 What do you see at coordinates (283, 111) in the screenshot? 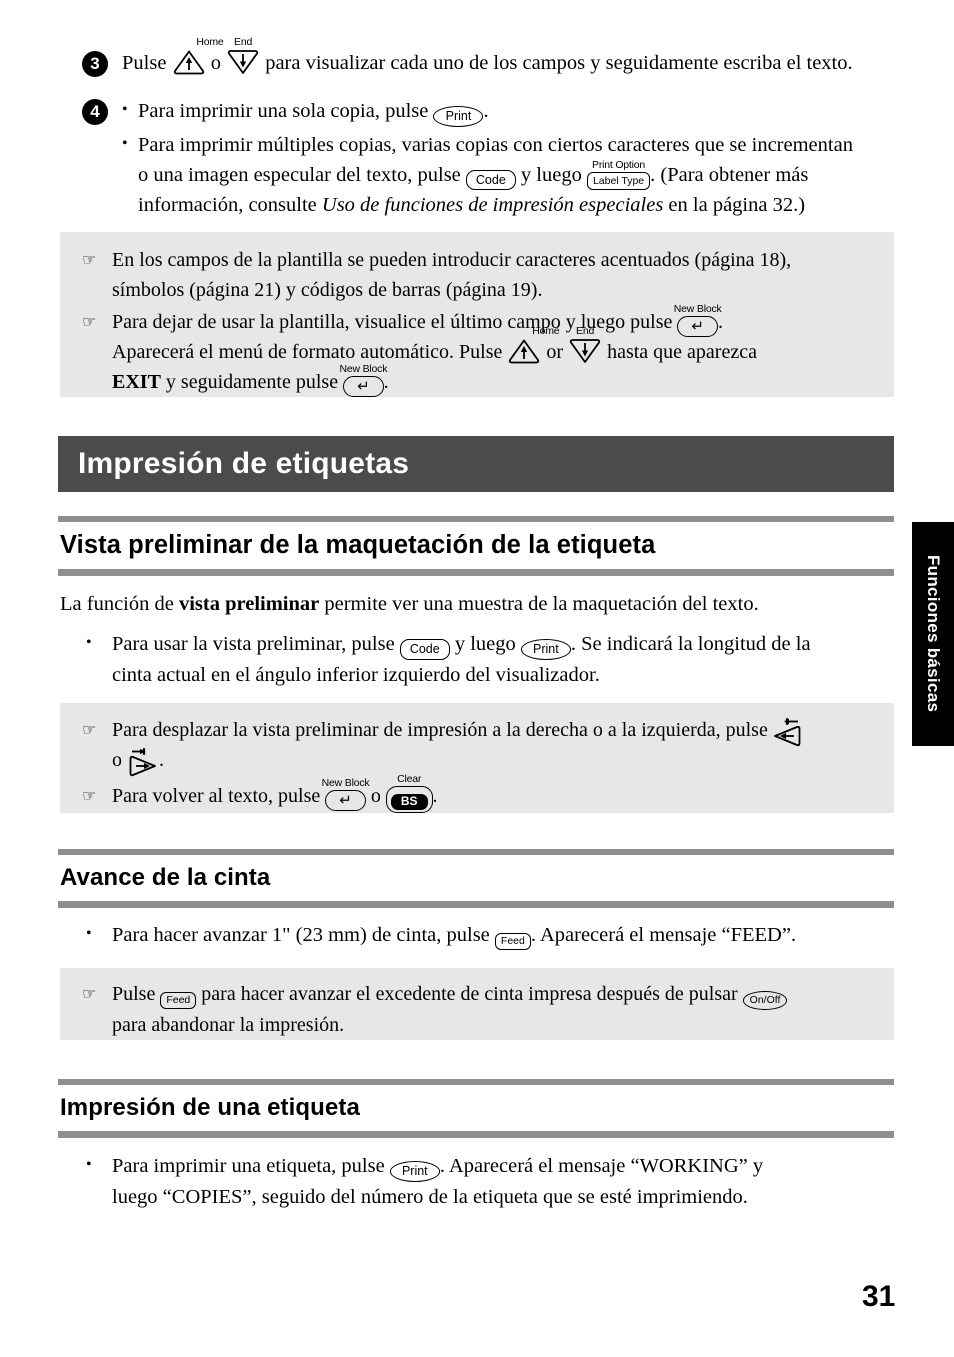
I see `step-4-b1-before: Para imprimir una sola copia, pulse` at bounding box center [283, 111].